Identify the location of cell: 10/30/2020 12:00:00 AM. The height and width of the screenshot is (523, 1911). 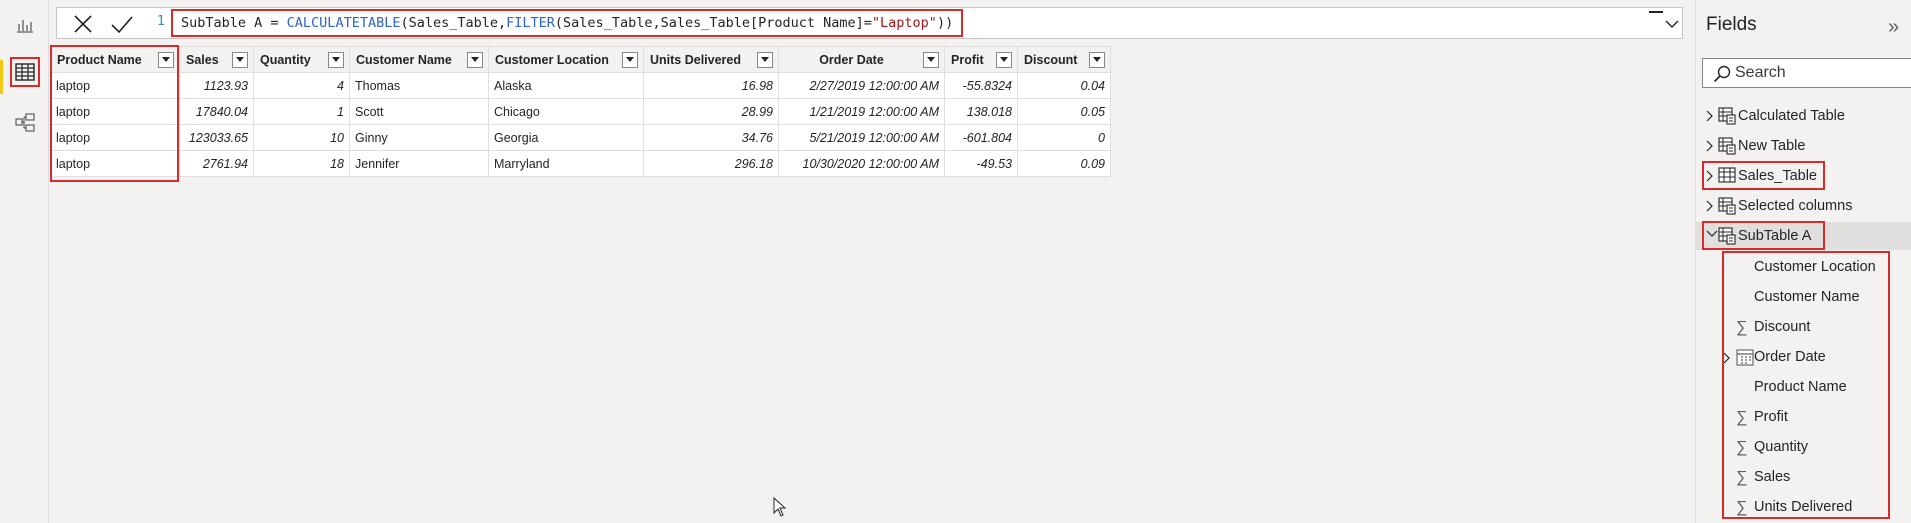
(861, 163).